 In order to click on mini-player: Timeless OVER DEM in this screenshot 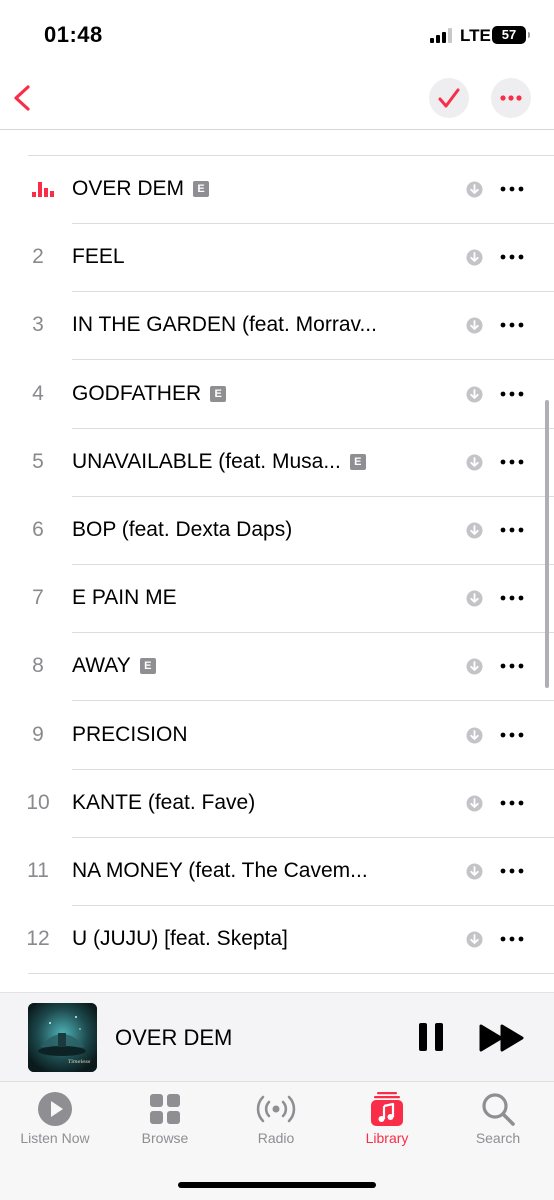, I will do `click(277, 1036)`.